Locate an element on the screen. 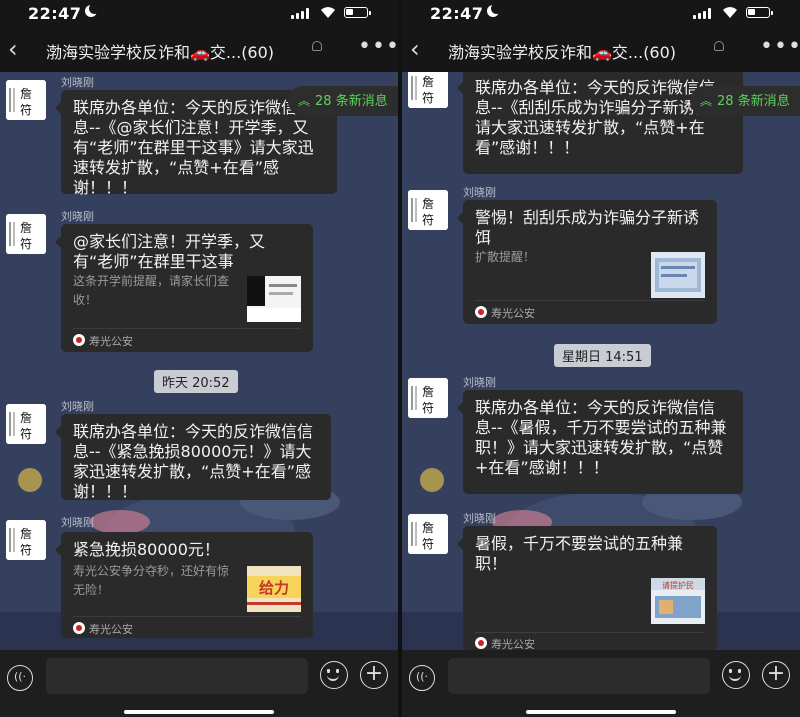 The height and width of the screenshot is (717, 800). card-description: 这条开学前提醒，请家长们查收！ is located at coordinates (151, 290).